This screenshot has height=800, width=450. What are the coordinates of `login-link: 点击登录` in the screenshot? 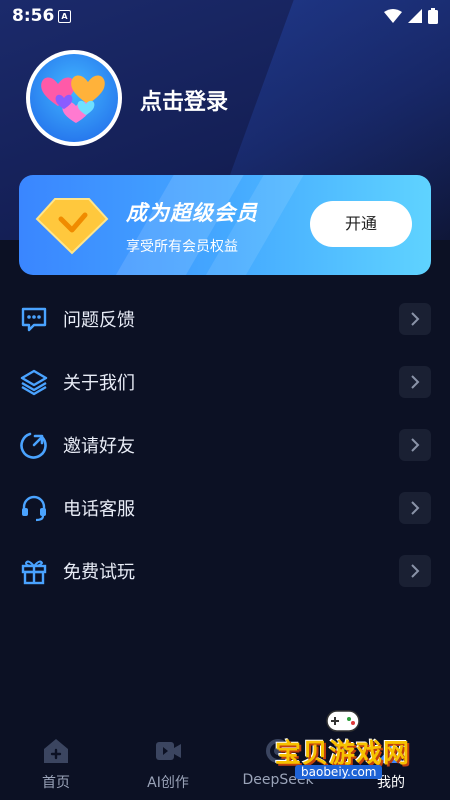 It's located at (184, 100).